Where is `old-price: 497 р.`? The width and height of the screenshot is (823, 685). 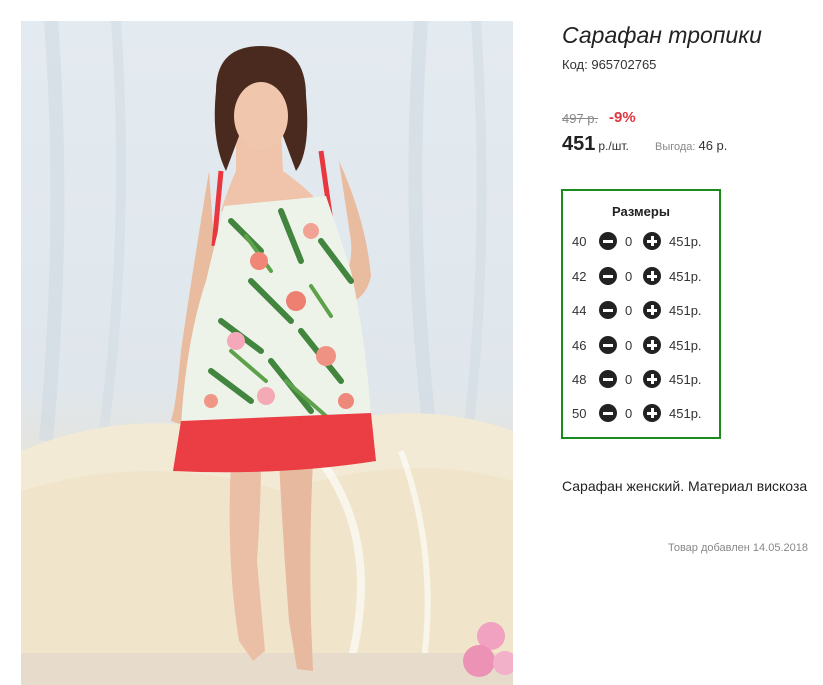 old-price: 497 р. is located at coordinates (580, 118).